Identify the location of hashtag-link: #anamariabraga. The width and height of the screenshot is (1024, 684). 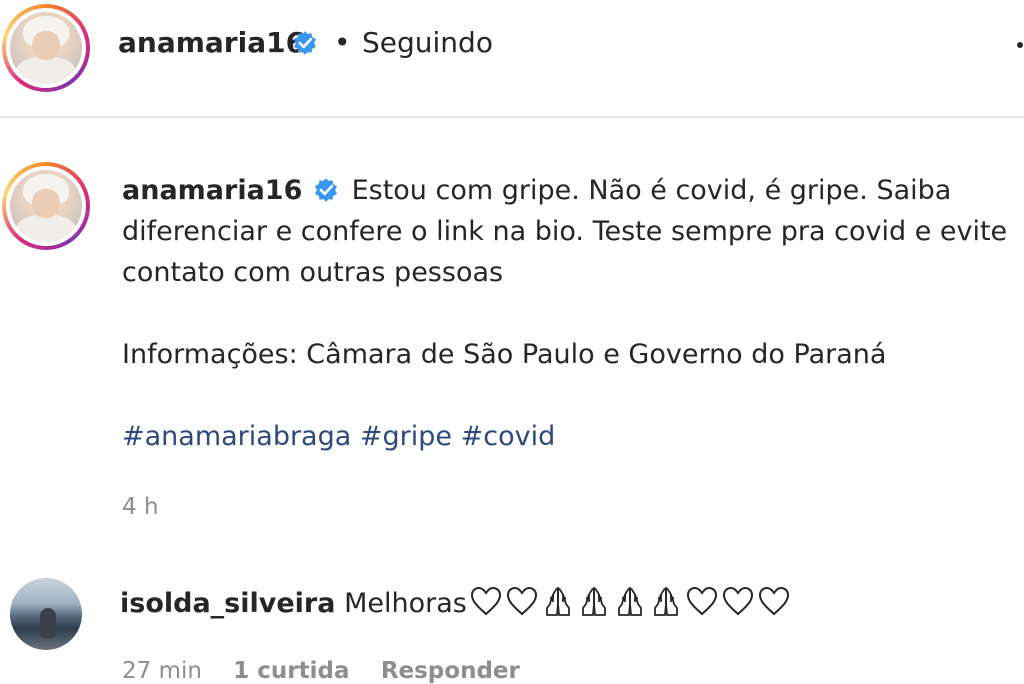
(236, 436).